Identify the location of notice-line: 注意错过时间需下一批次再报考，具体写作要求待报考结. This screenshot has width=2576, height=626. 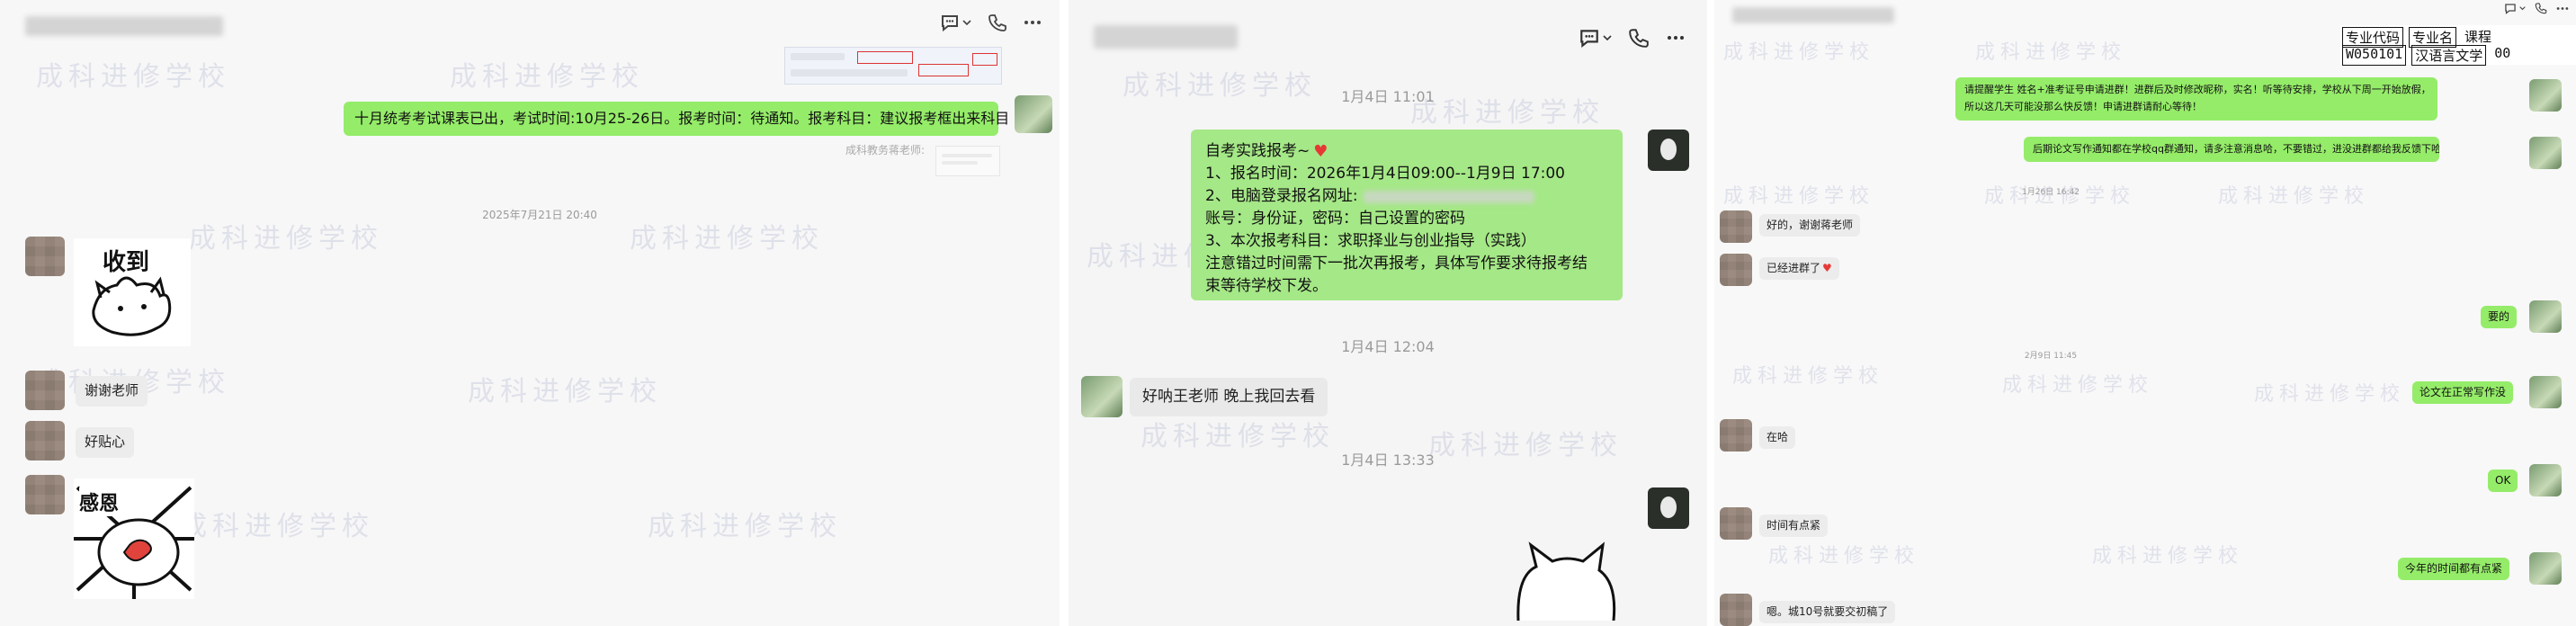
(1396, 264).